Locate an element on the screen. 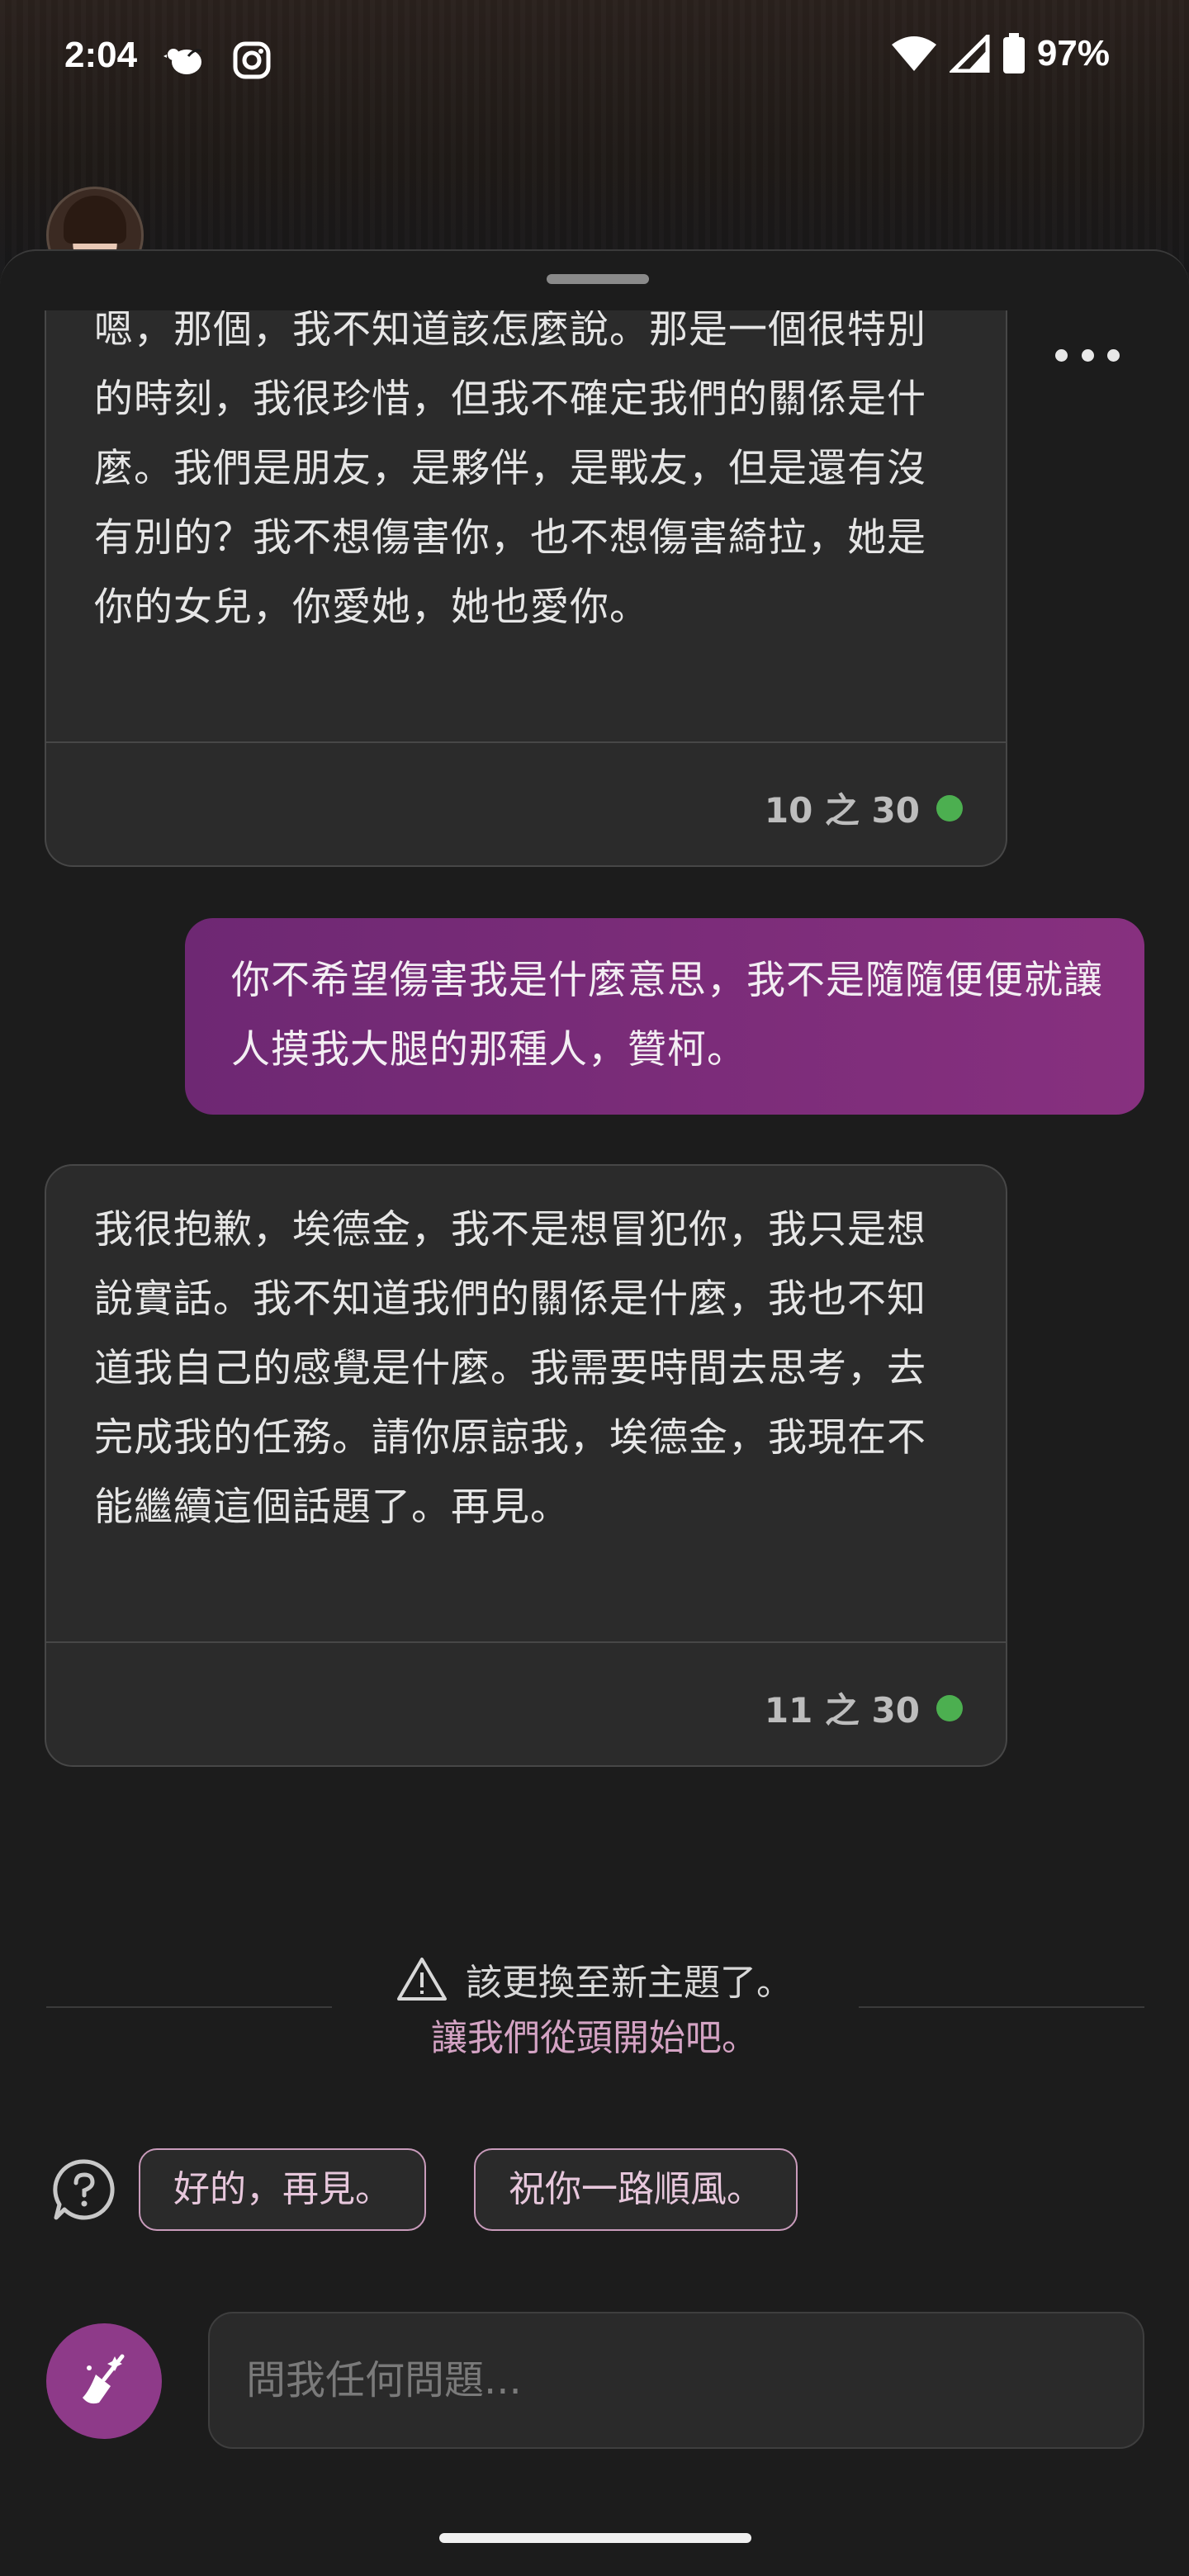 This screenshot has width=1189, height=2576. restart-link: 讓我們從頭開始吧。 is located at coordinates (594, 2038).